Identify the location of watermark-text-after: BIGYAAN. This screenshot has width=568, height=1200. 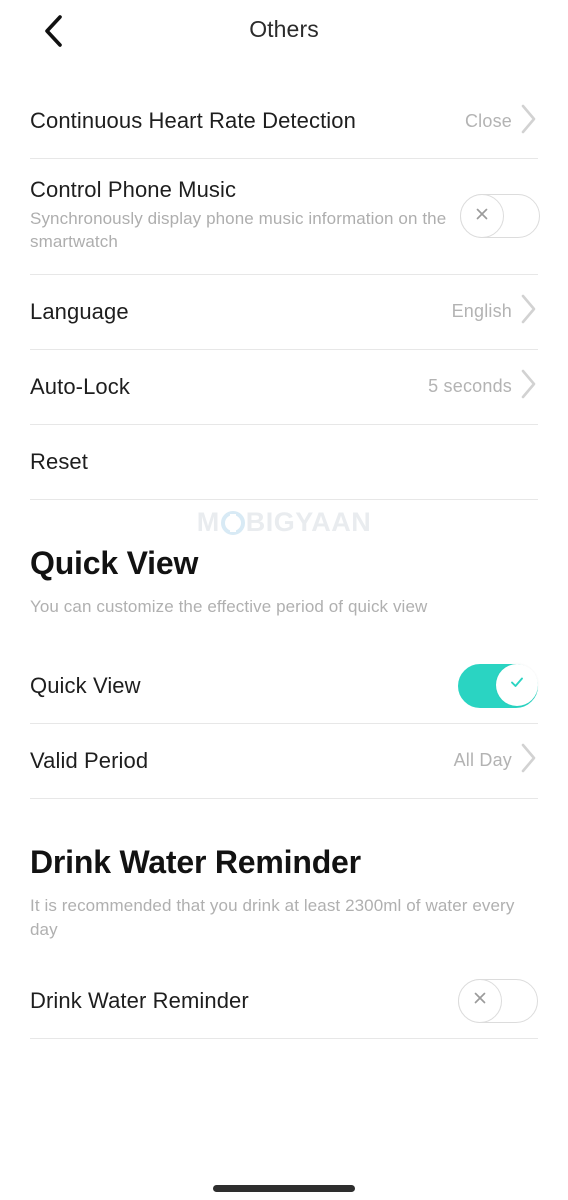
(308, 522).